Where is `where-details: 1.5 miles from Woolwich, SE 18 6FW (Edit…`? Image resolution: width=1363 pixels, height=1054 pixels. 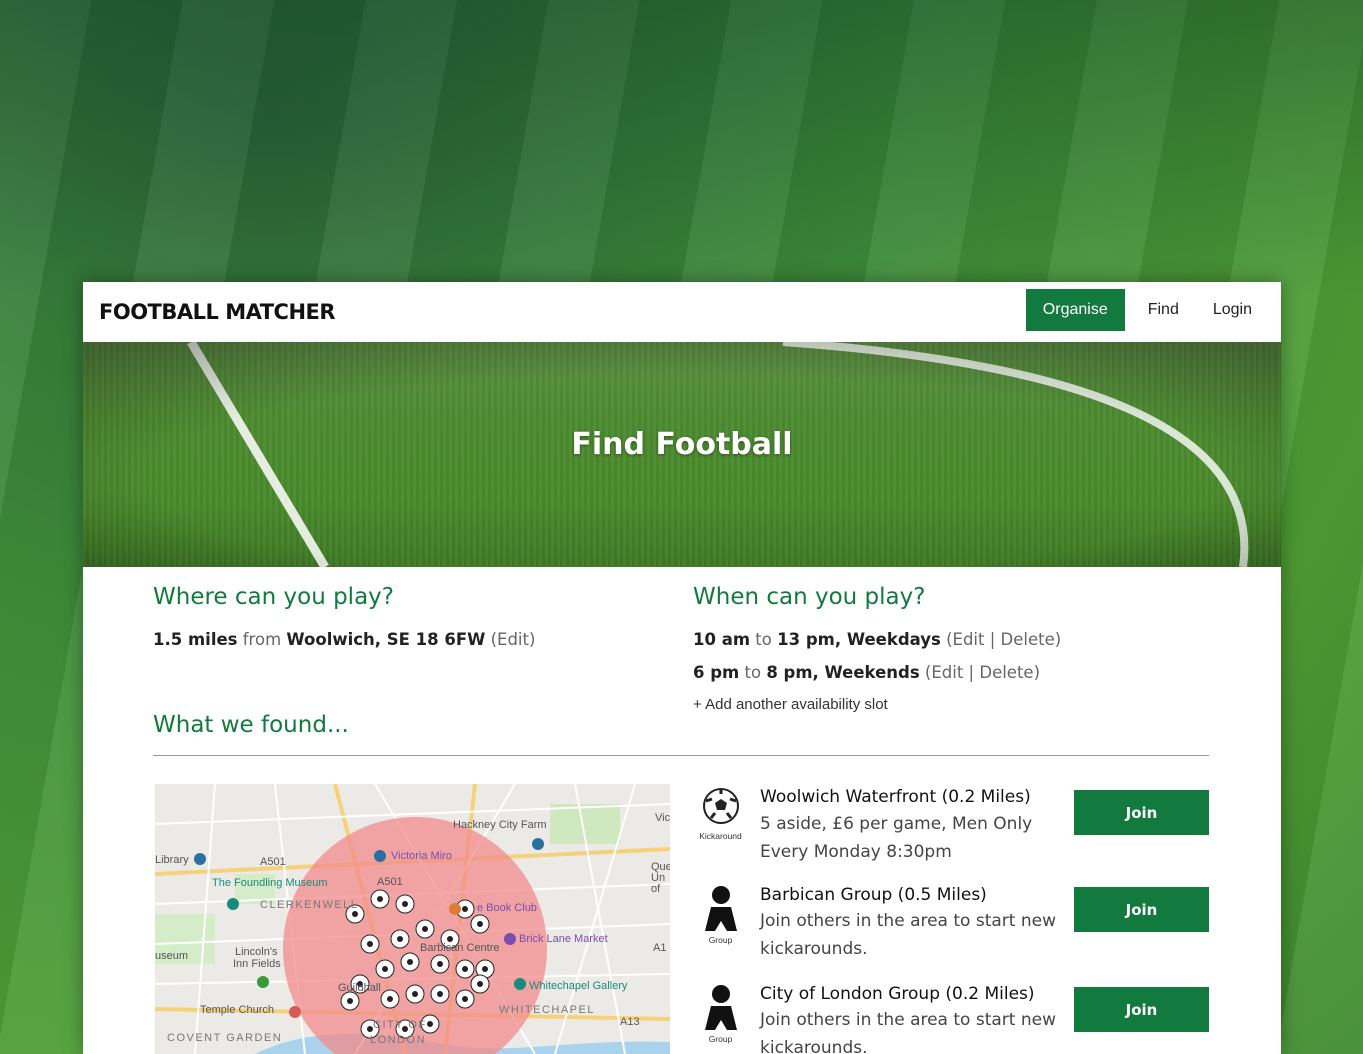
where-details: 1.5 miles from Woolwich, SE 18 6FW (Edit… is located at coordinates (344, 639).